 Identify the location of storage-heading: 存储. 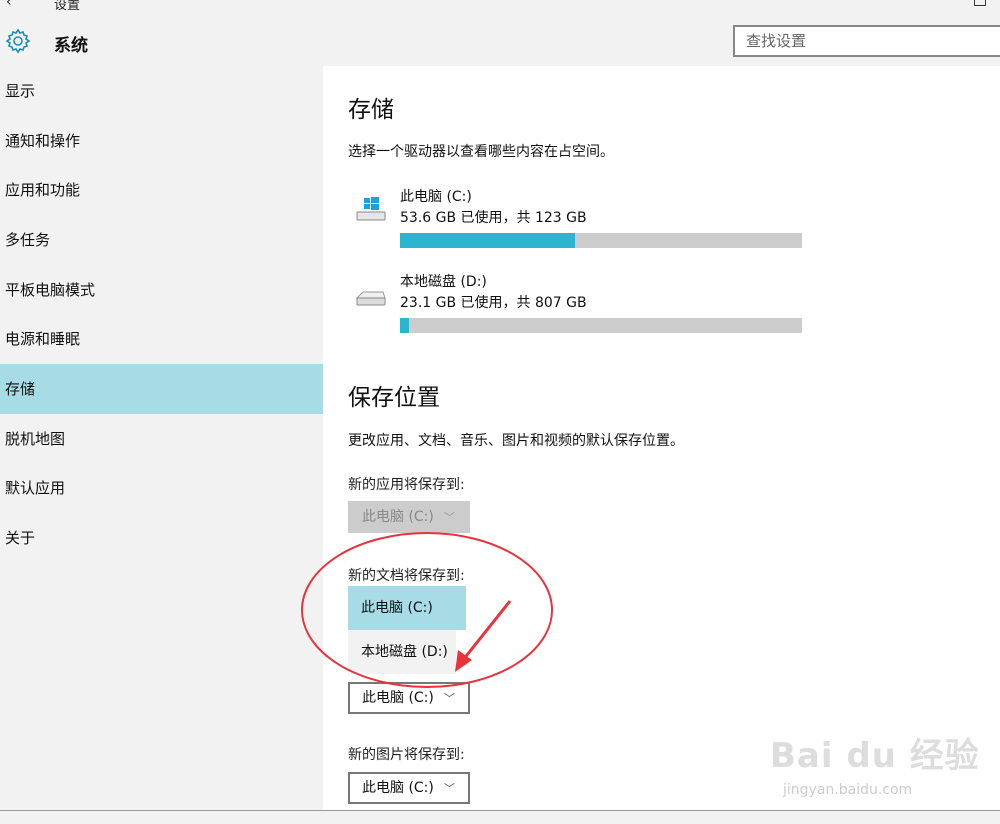
(371, 110).